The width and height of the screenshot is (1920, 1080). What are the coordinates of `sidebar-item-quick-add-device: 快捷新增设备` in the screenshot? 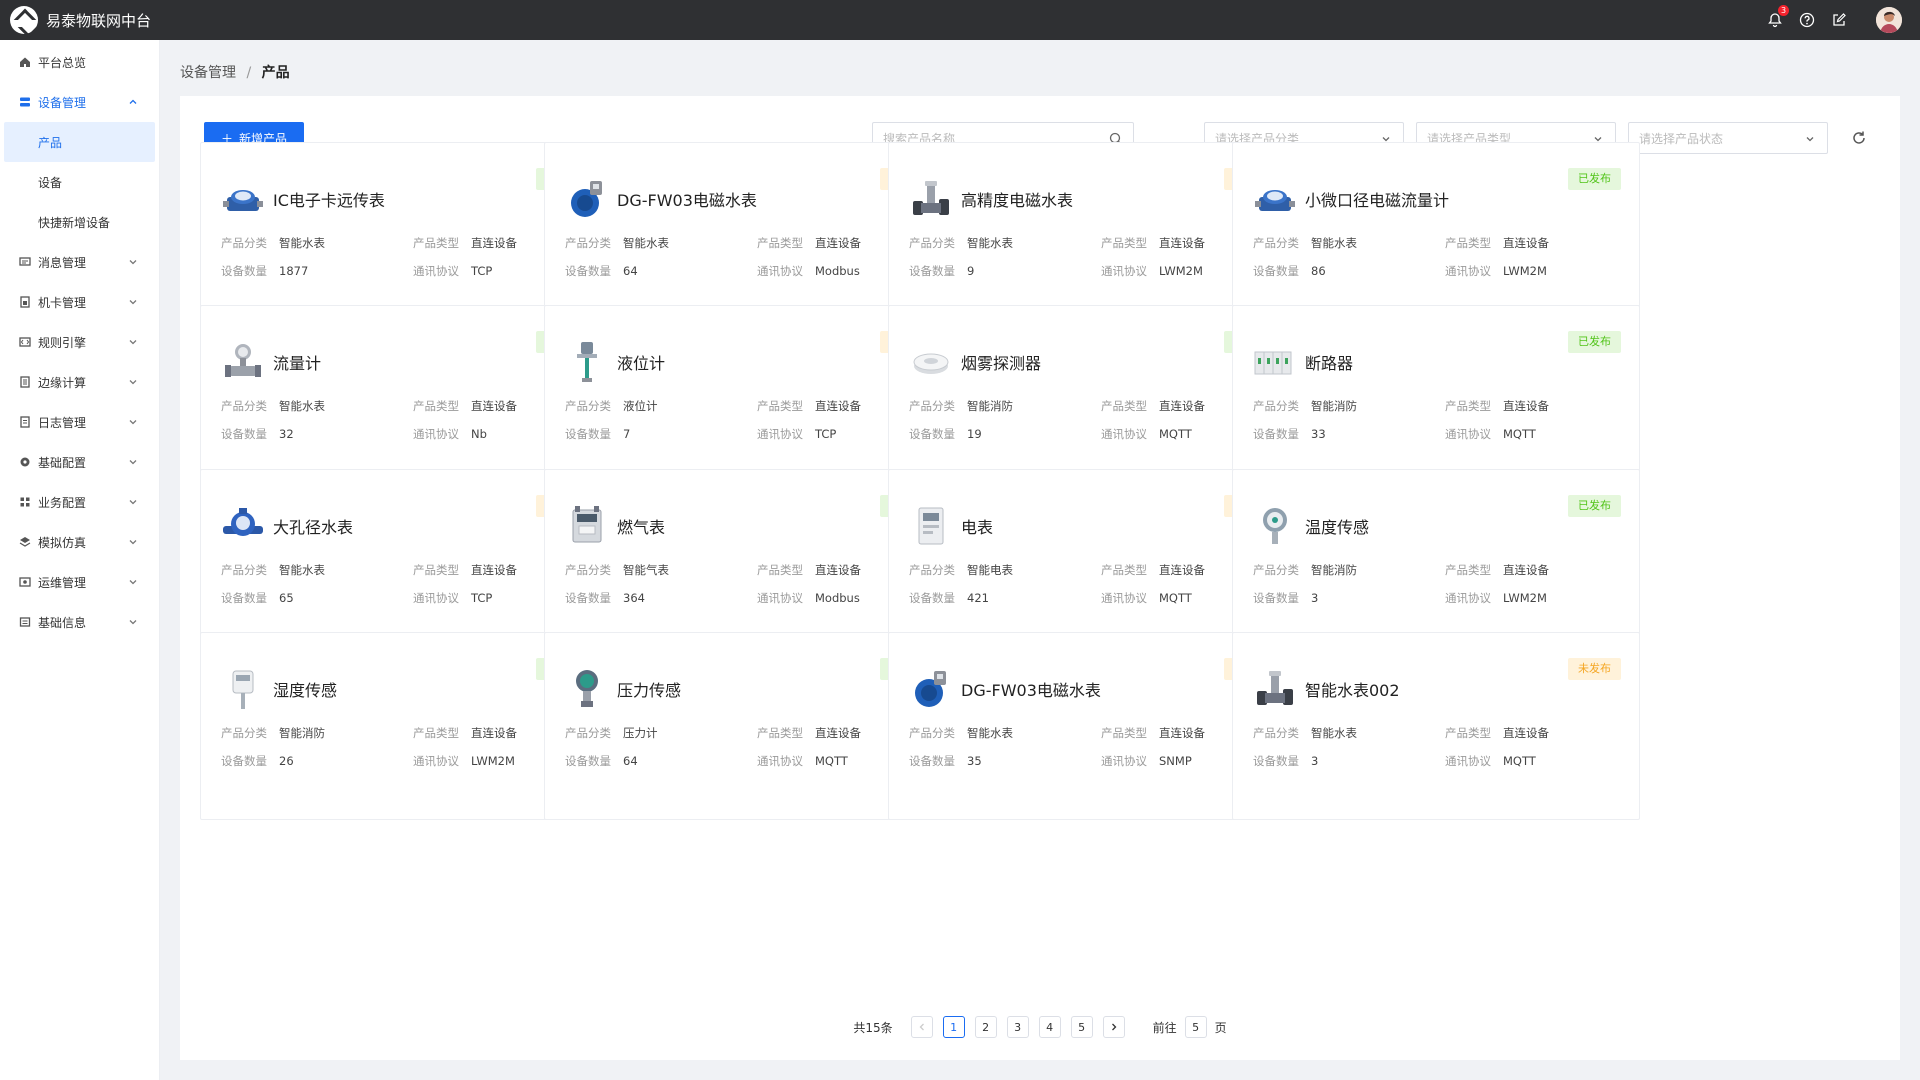 It's located at (79, 222).